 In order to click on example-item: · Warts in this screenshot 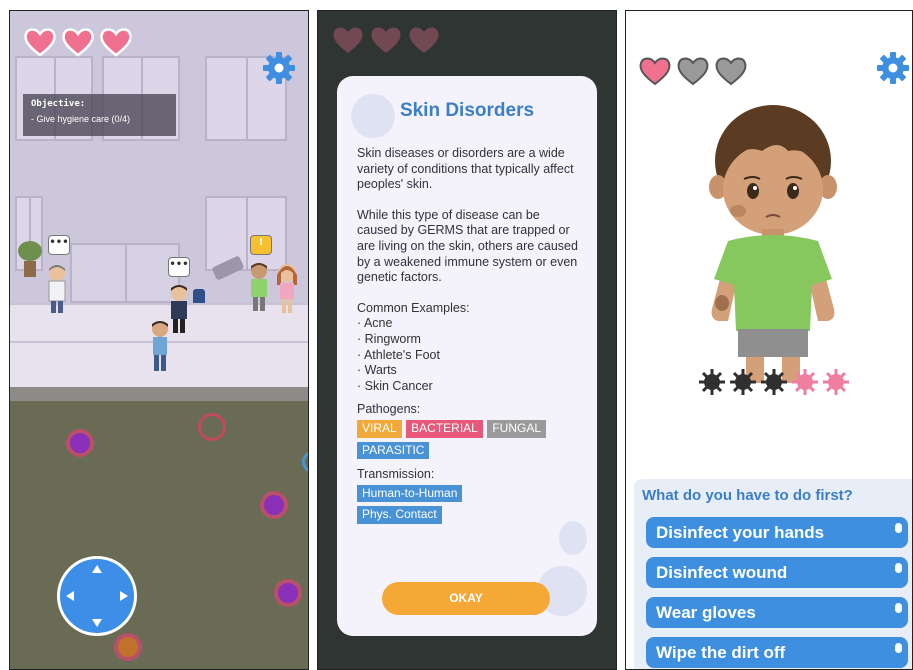, I will do `click(377, 370)`.